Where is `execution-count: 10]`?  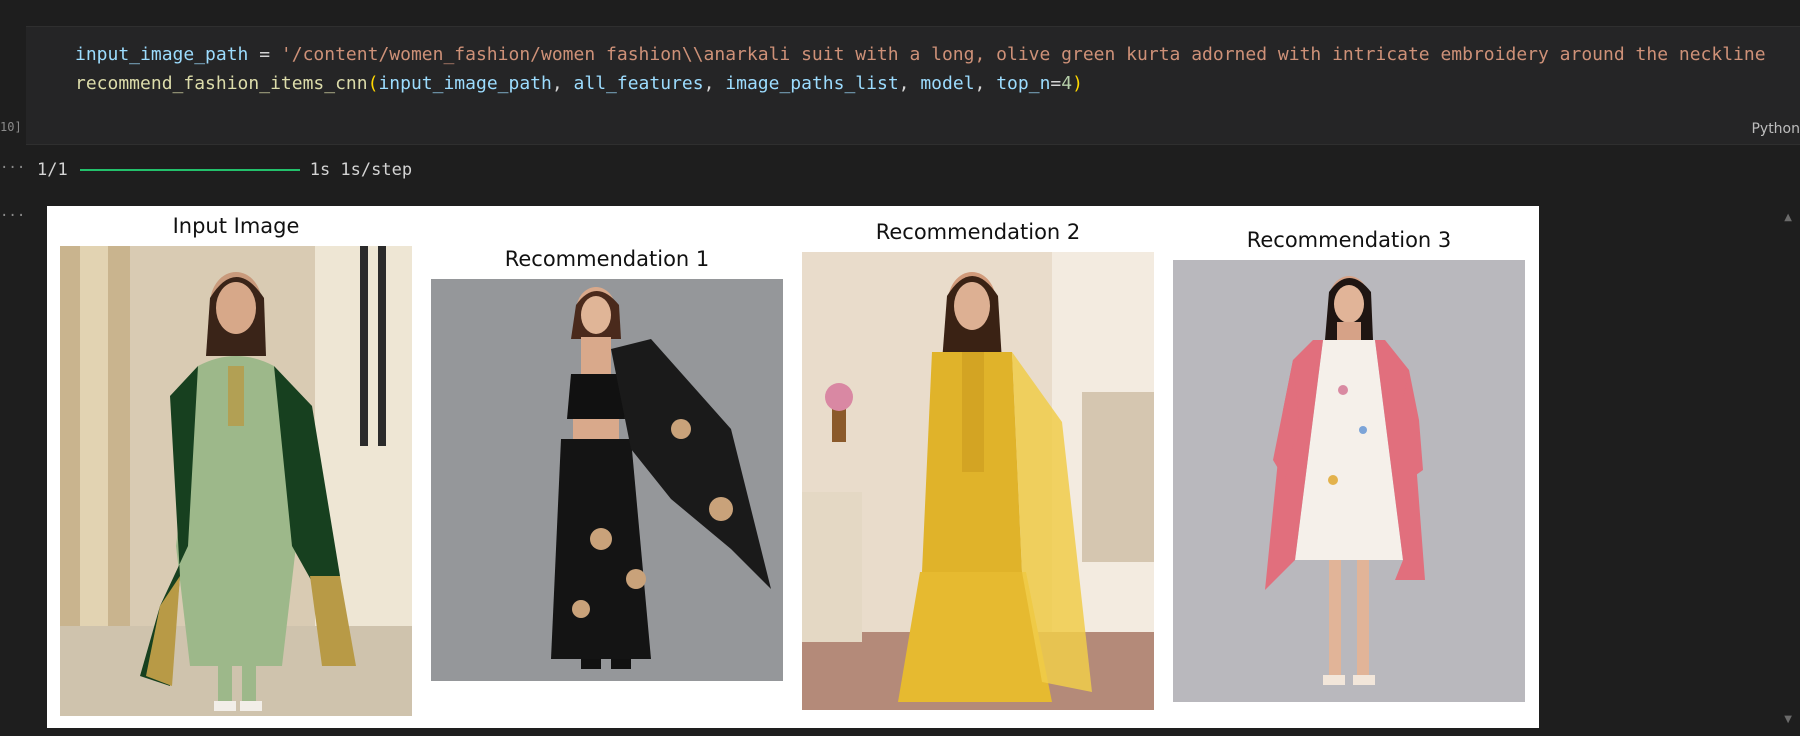
execution-count: 10] is located at coordinates (11, 127).